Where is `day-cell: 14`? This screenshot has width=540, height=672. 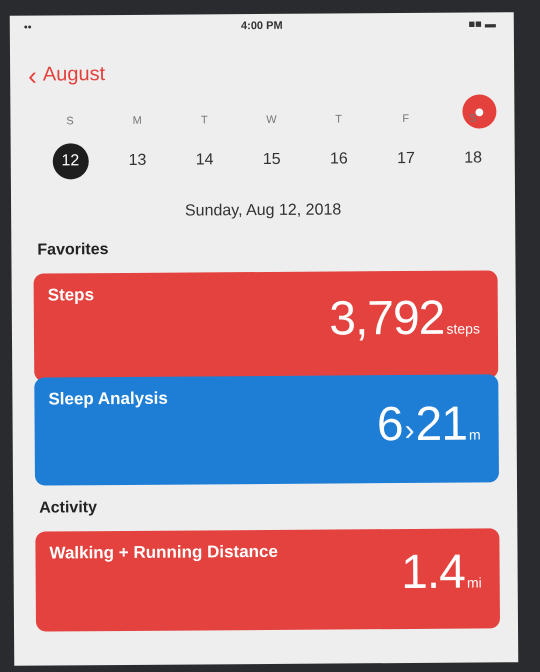 day-cell: 14 is located at coordinates (204, 160).